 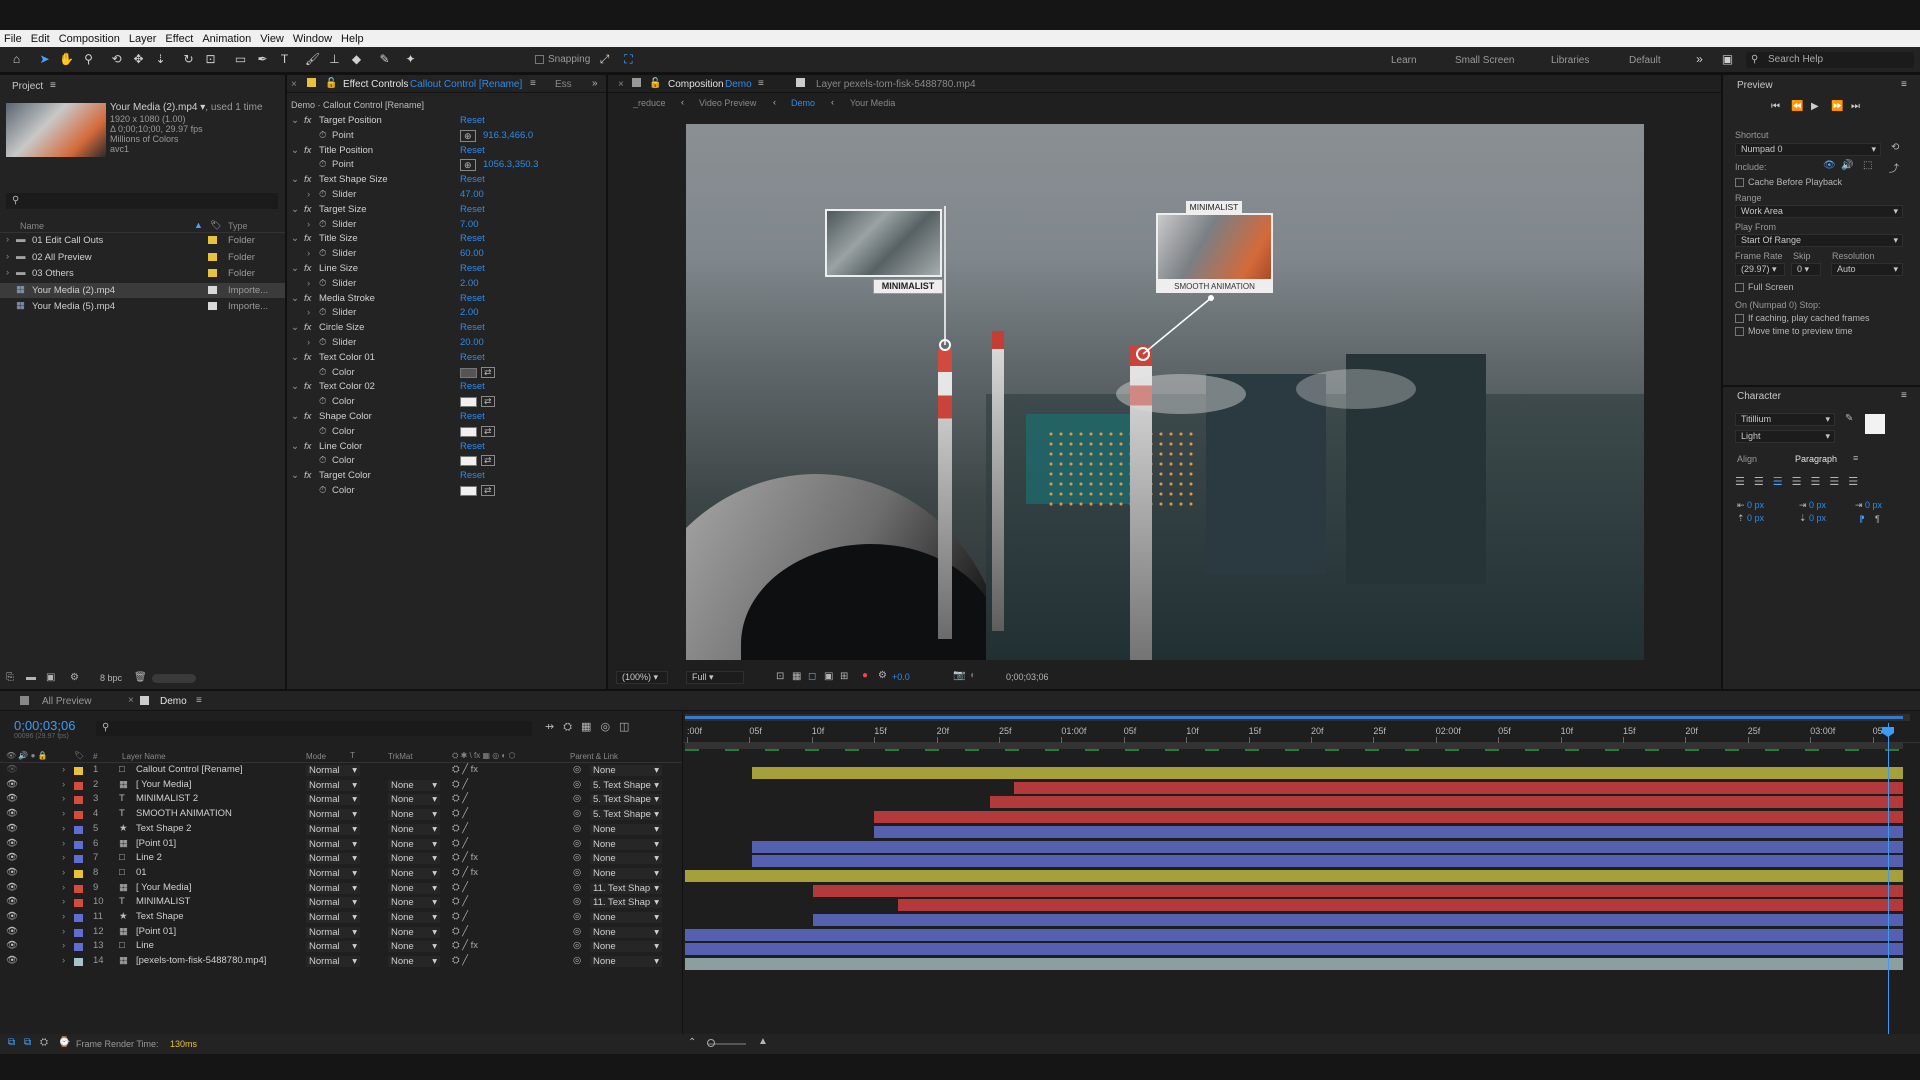 I want to click on magnification-select: (100%) ▾, so click(x=642, y=677).